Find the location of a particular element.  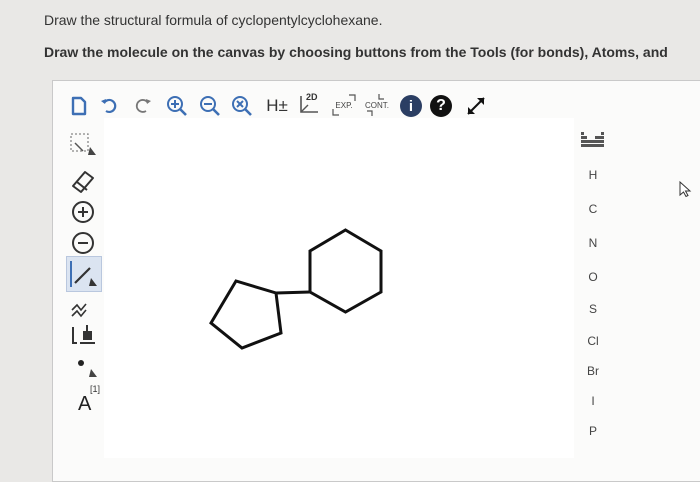

add-charge-button is located at coordinates (83, 212).